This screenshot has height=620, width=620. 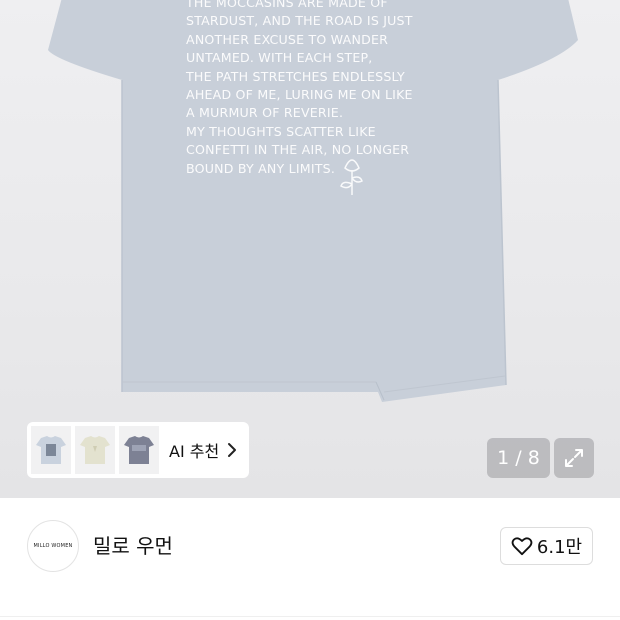 I want to click on print-line: BOUND BY ANY LIMITS., so click(x=261, y=168).